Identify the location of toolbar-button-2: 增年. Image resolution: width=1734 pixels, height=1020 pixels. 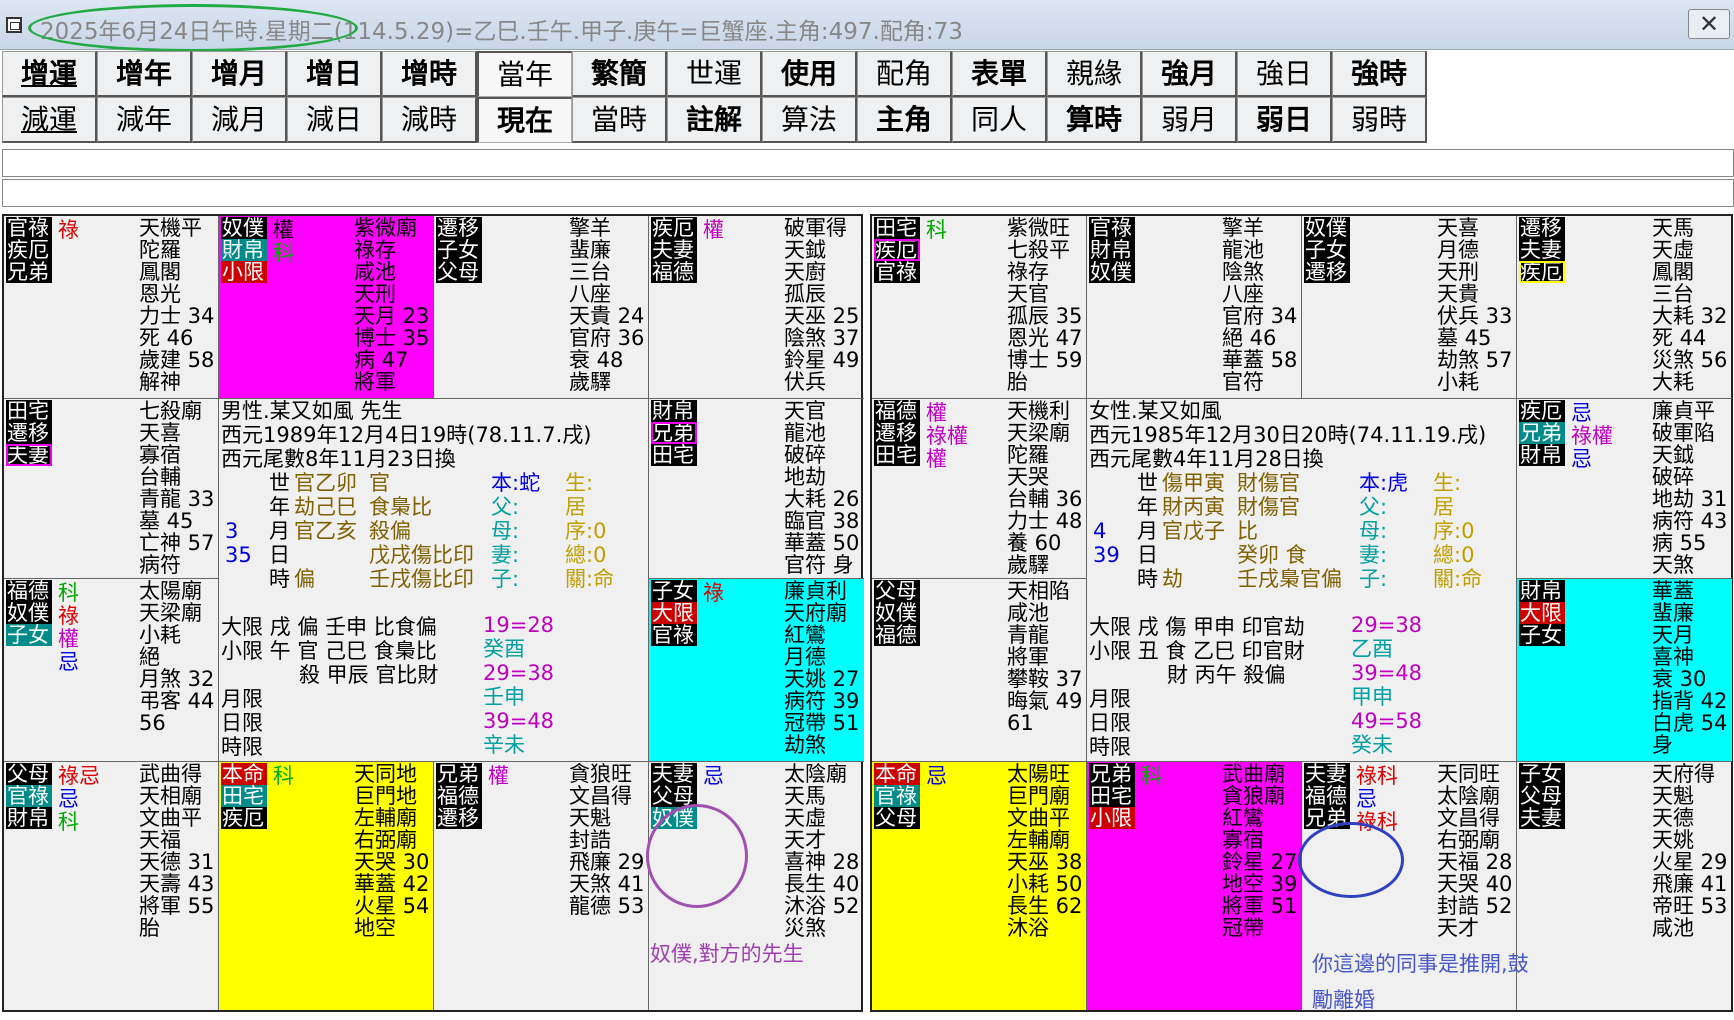
(144, 74).